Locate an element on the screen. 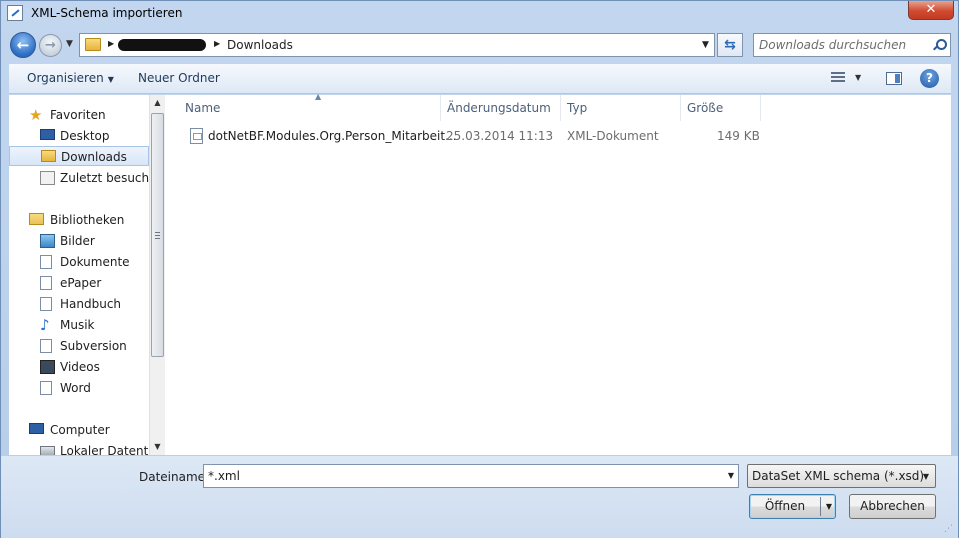 The height and width of the screenshot is (538, 959). close-button: ✕ is located at coordinates (931, 10).